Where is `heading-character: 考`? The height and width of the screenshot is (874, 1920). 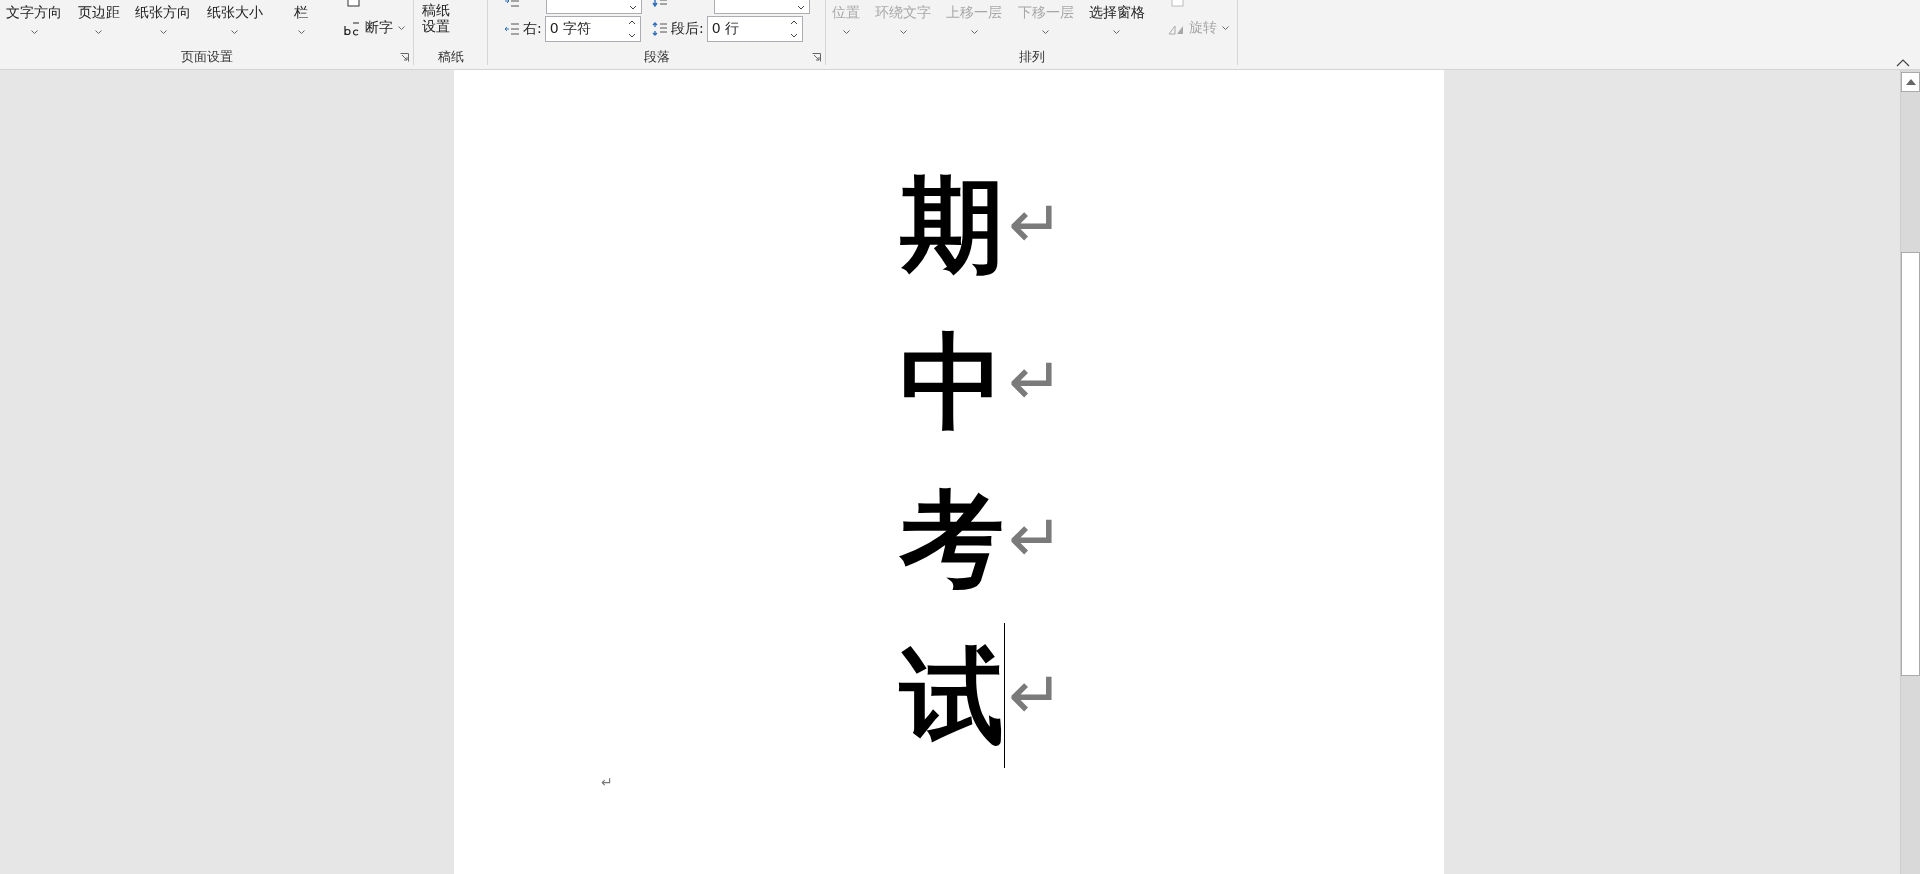 heading-character: 考 is located at coordinates (952, 538).